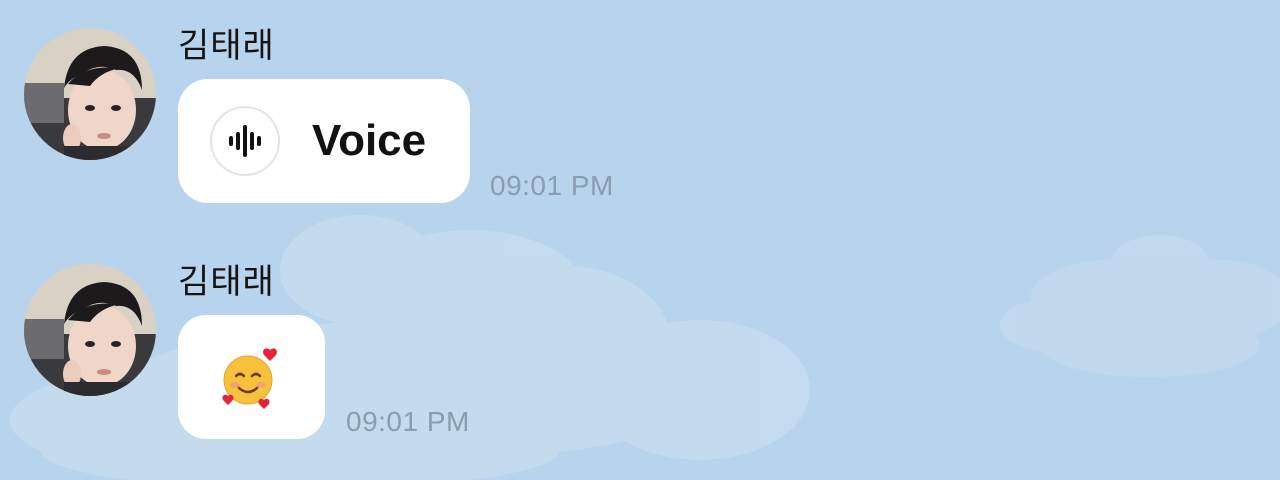 This screenshot has height=480, width=1280. Describe the element at coordinates (245, 141) in the screenshot. I see `audio-waveform-icon` at that location.